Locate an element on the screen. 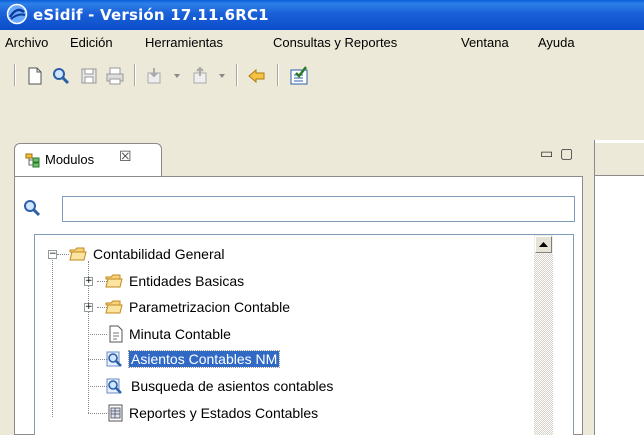 This screenshot has width=644, height=435. tree-node-label-selected: Asientos Contables NM is located at coordinates (204, 359).